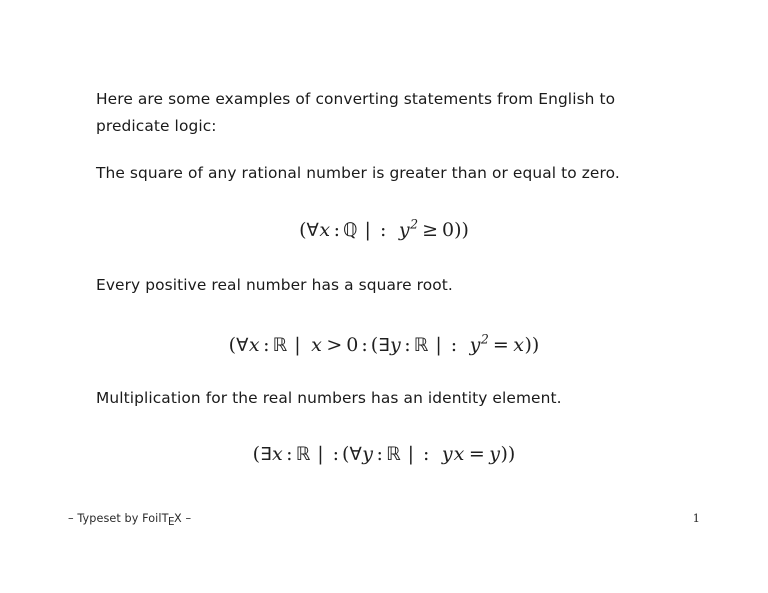 The width and height of the screenshot is (768, 593). What do you see at coordinates (316, 344) in the screenshot?
I see `formula-2-range-lhs: x` at bounding box center [316, 344].